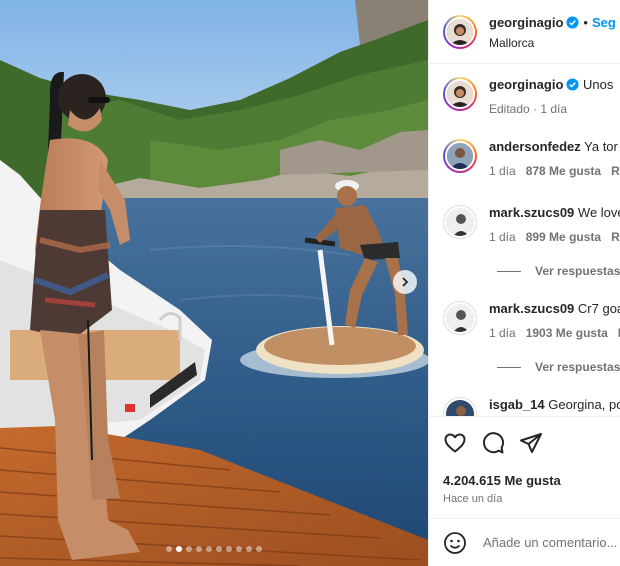 Image resolution: width=620 pixels, height=566 pixels. Describe the element at coordinates (455, 443) in the screenshot. I see `heart-icon` at that location.